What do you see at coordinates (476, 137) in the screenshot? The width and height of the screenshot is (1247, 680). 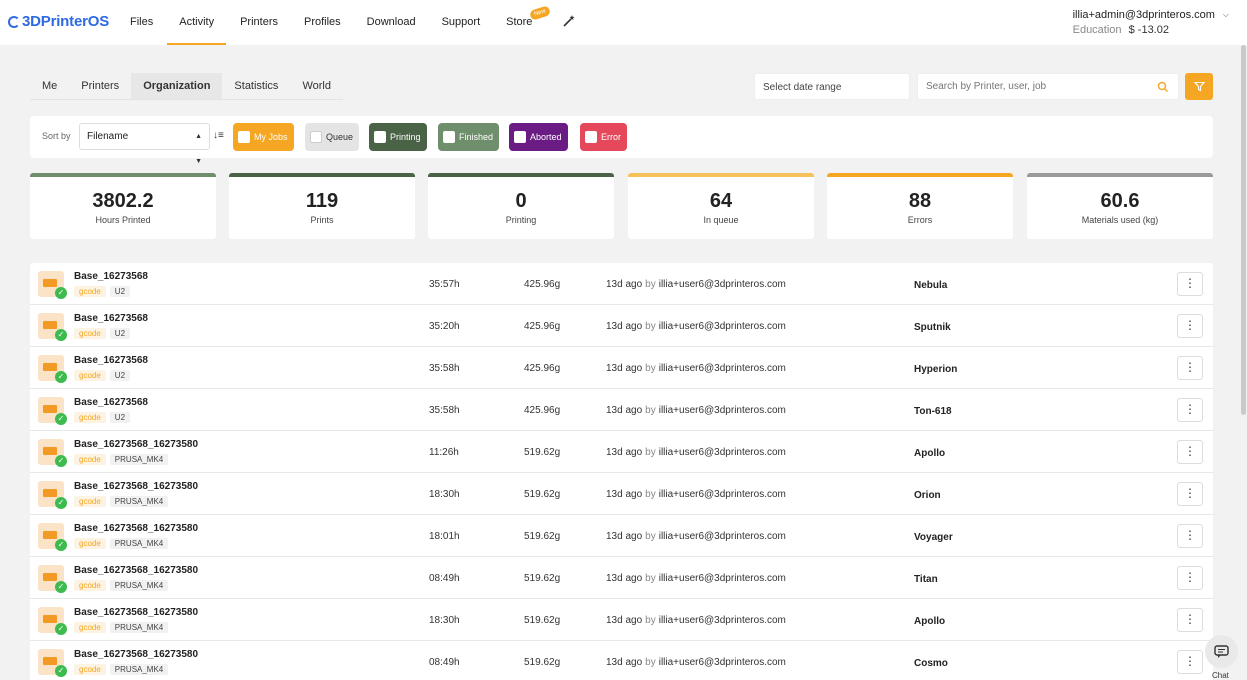 I see `filter-label: Finished` at bounding box center [476, 137].